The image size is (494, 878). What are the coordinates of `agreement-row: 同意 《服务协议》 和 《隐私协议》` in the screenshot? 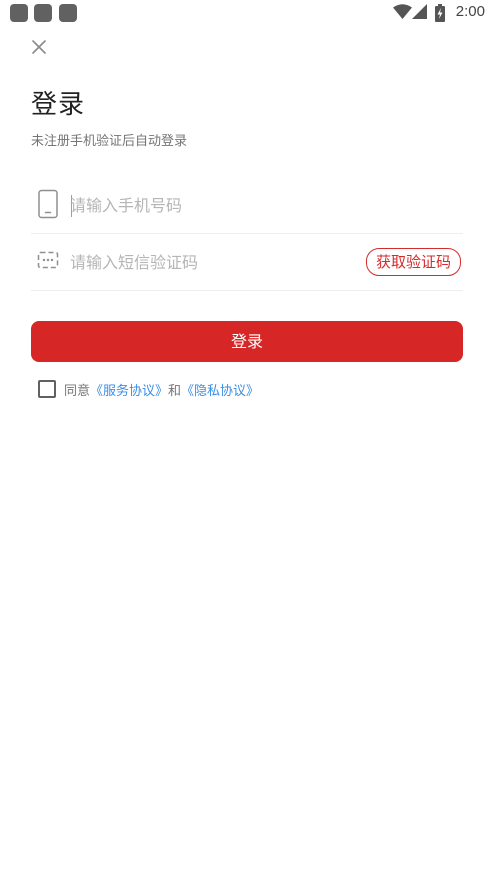 It's located at (148, 389).